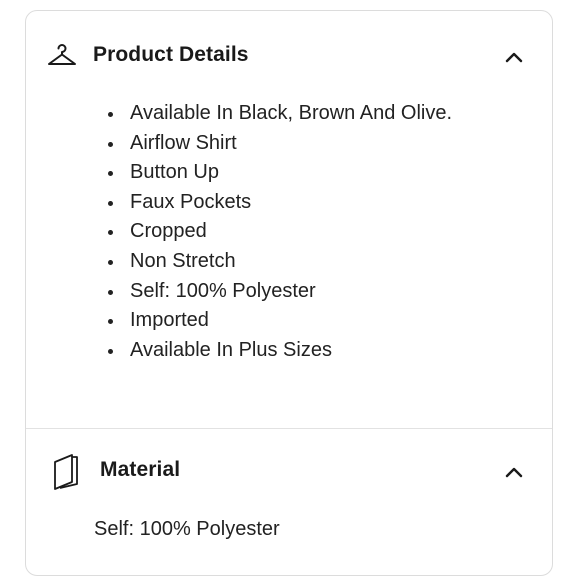  What do you see at coordinates (66, 472) in the screenshot?
I see `fabric-icon` at bounding box center [66, 472].